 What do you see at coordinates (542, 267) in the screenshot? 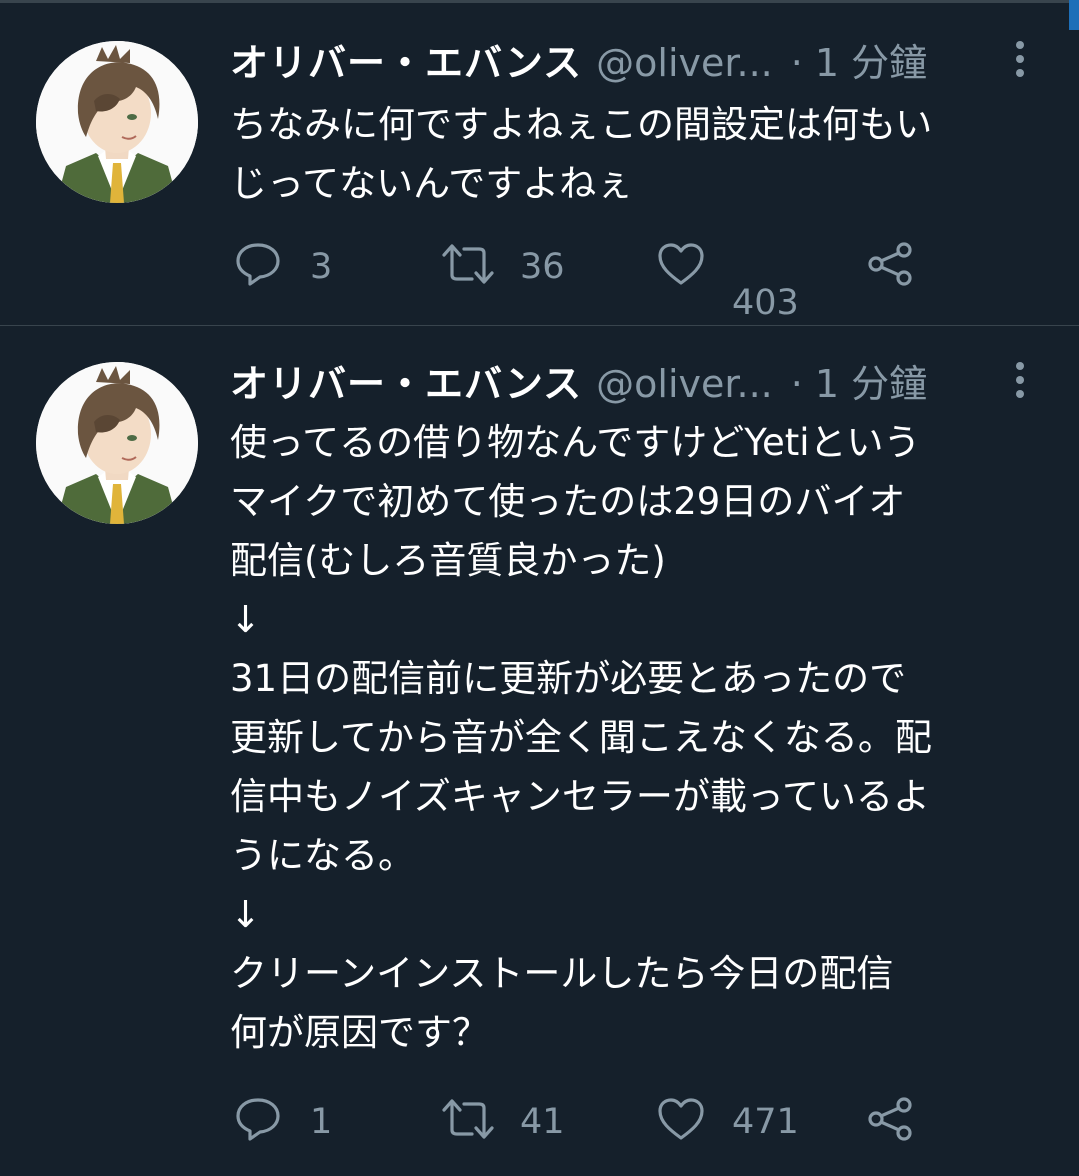
I see `retweet-count: 36` at bounding box center [542, 267].